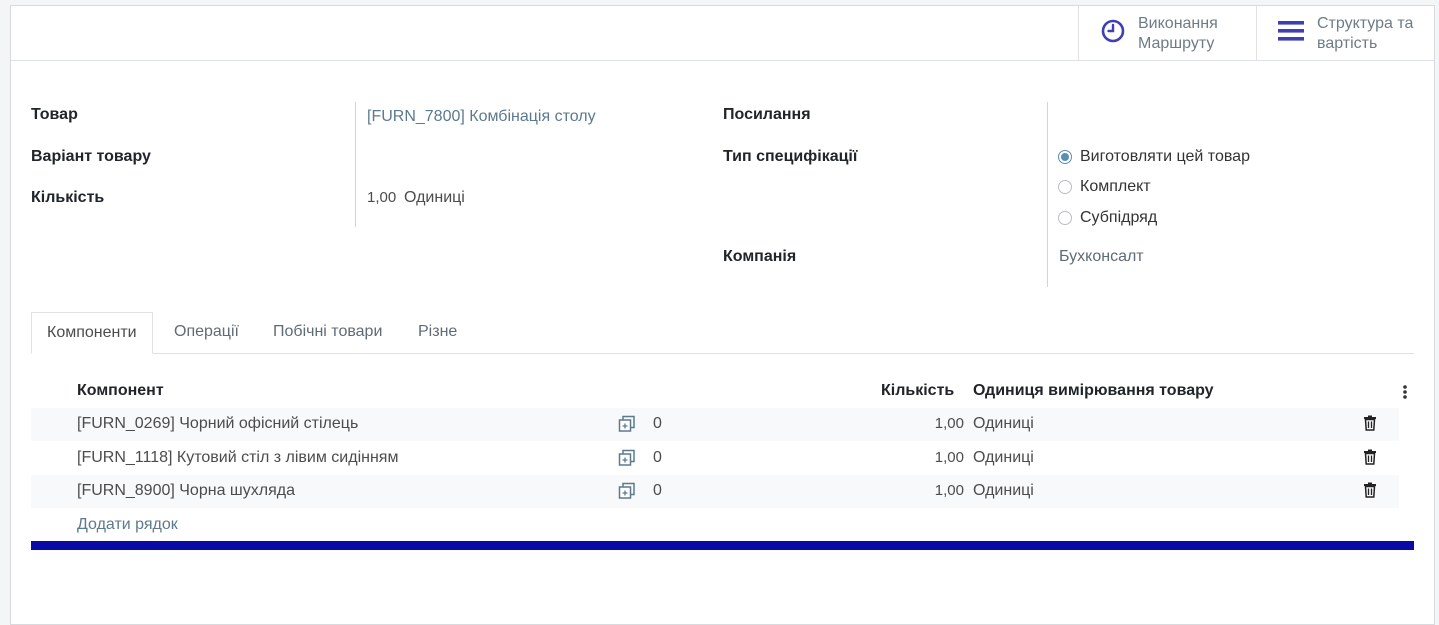  I want to click on product-field: [FURN_7800] Комбінація столу, so click(481, 117).